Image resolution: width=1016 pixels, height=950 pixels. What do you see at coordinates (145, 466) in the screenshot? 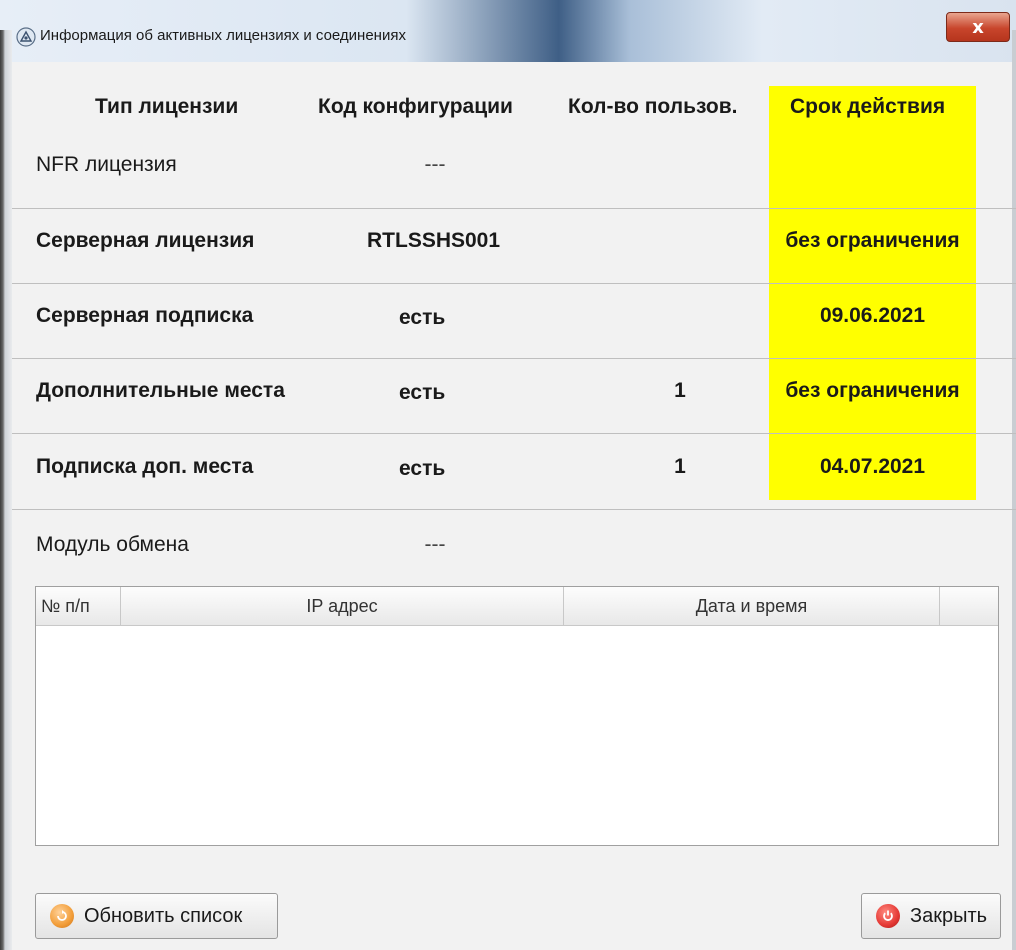
I see `license-type-cell: Подписка доп. места` at bounding box center [145, 466].